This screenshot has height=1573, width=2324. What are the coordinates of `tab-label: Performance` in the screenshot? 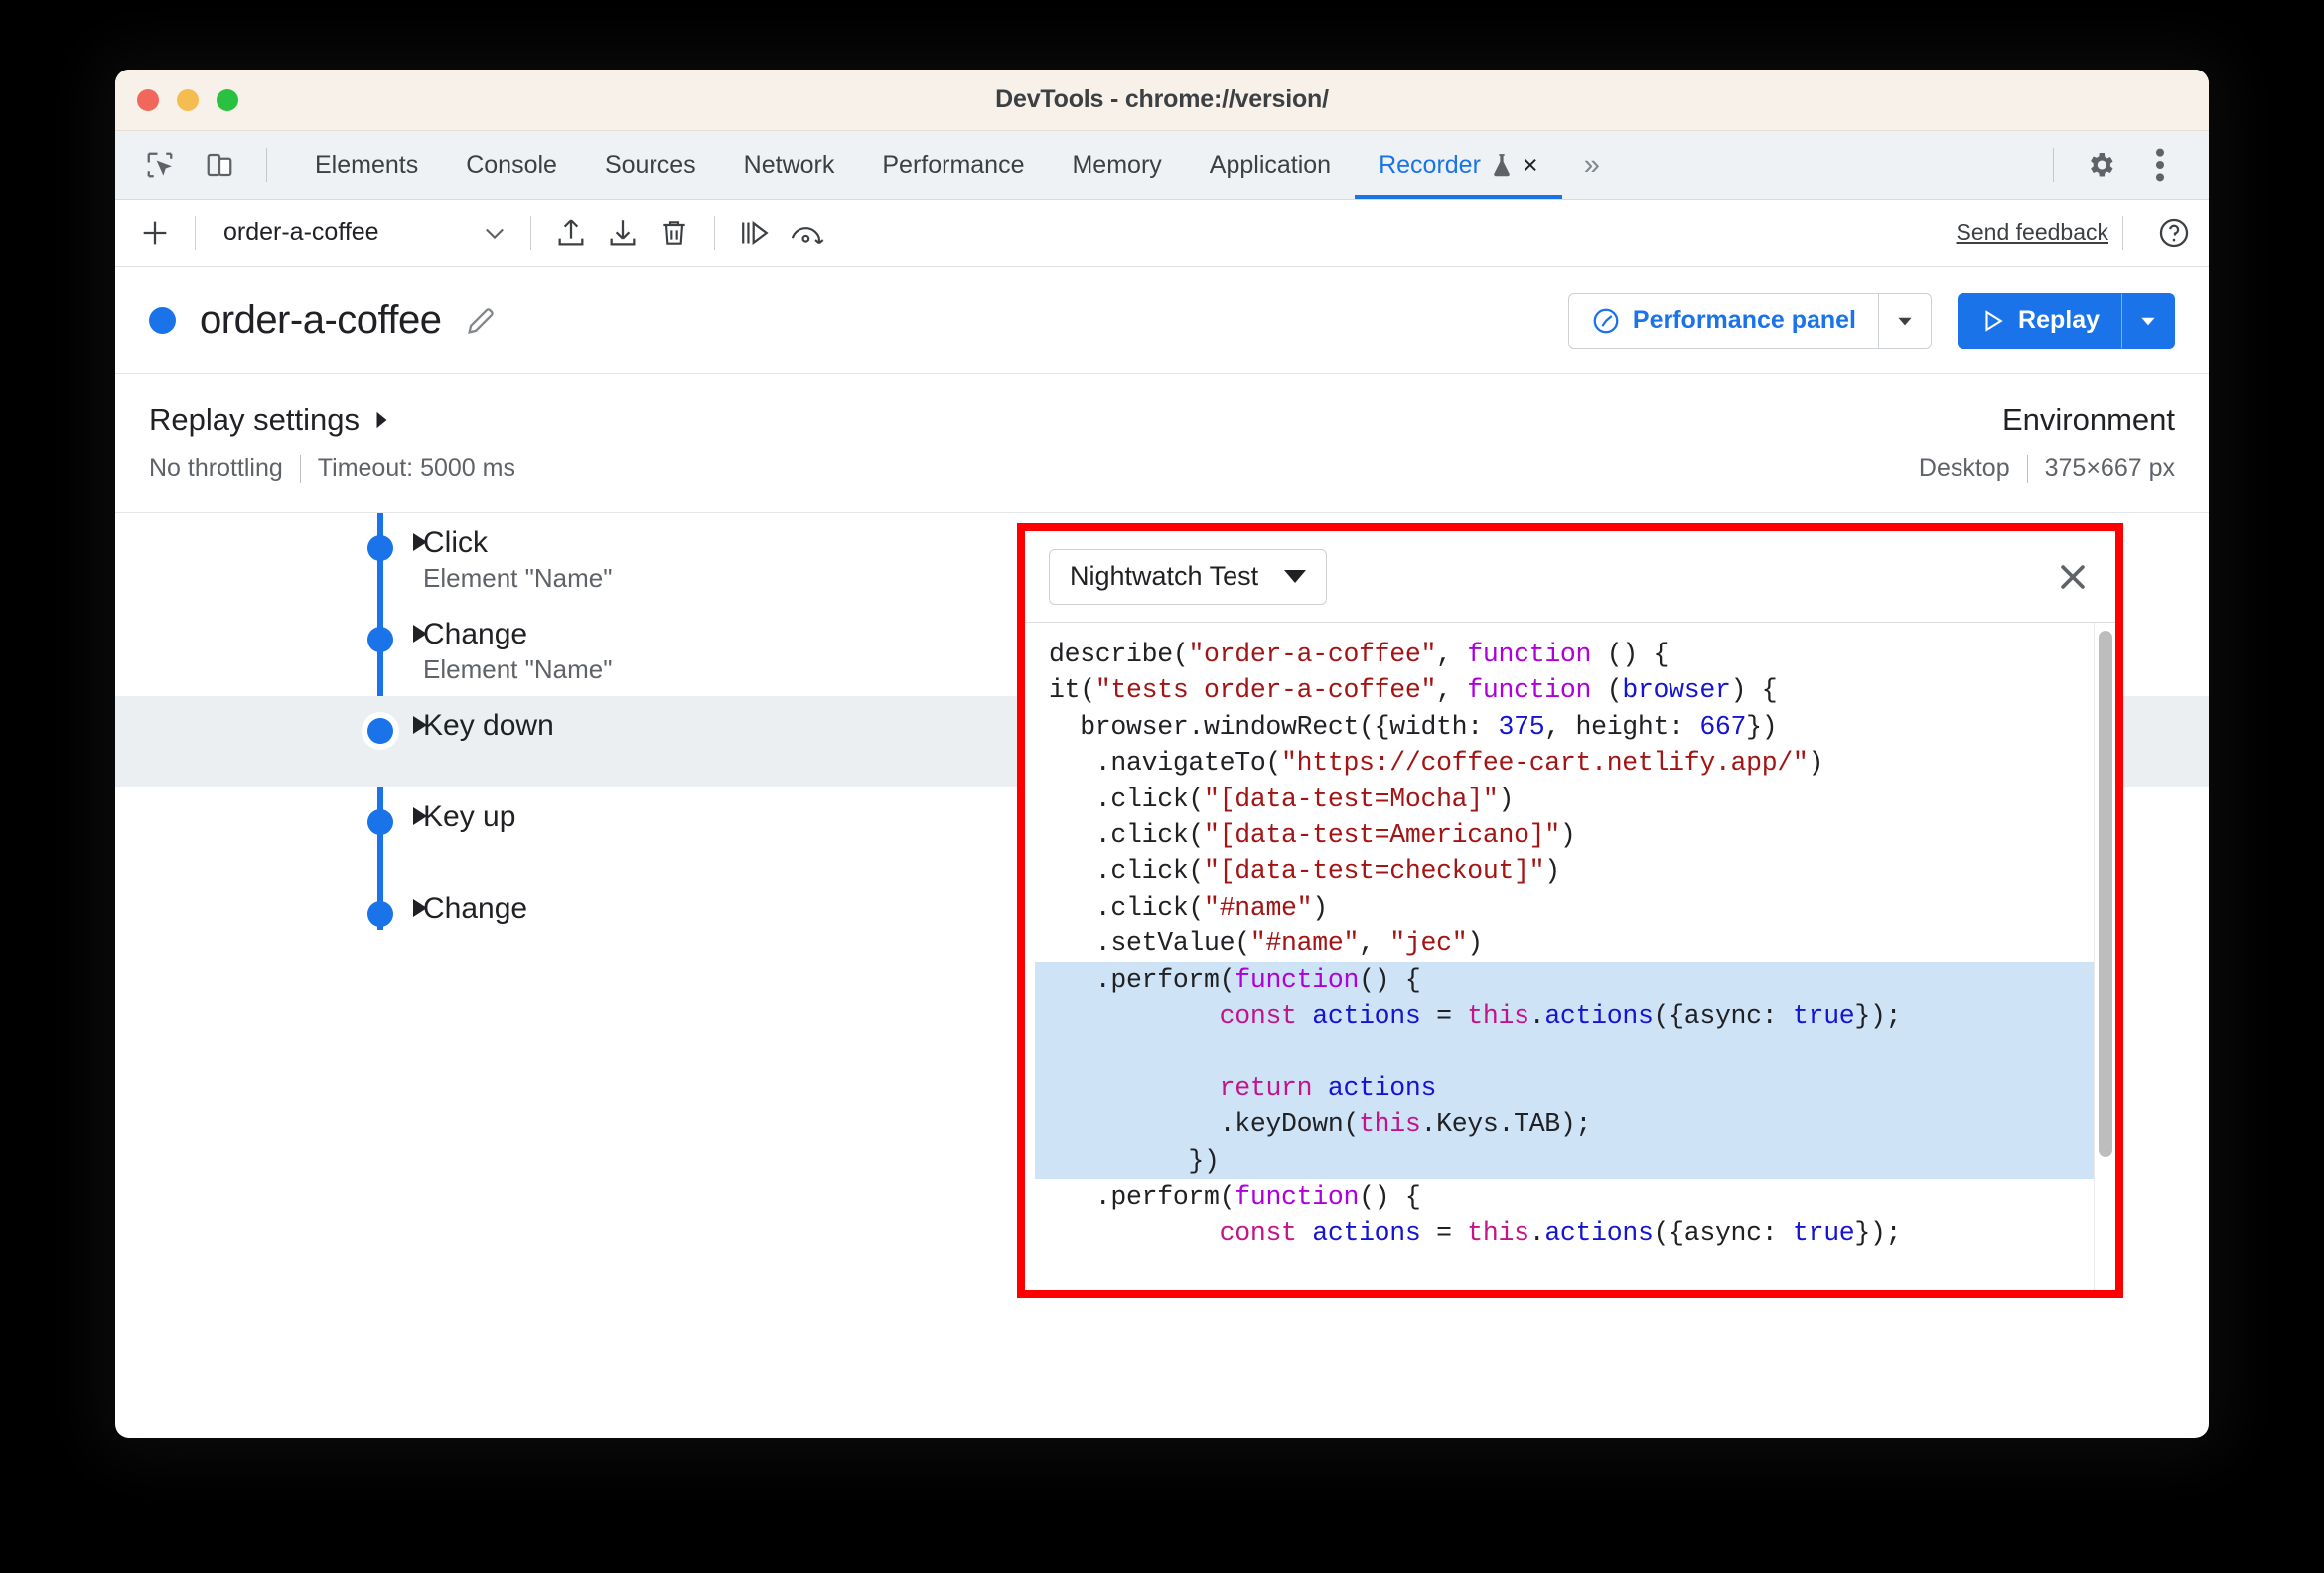 It's located at (953, 164).